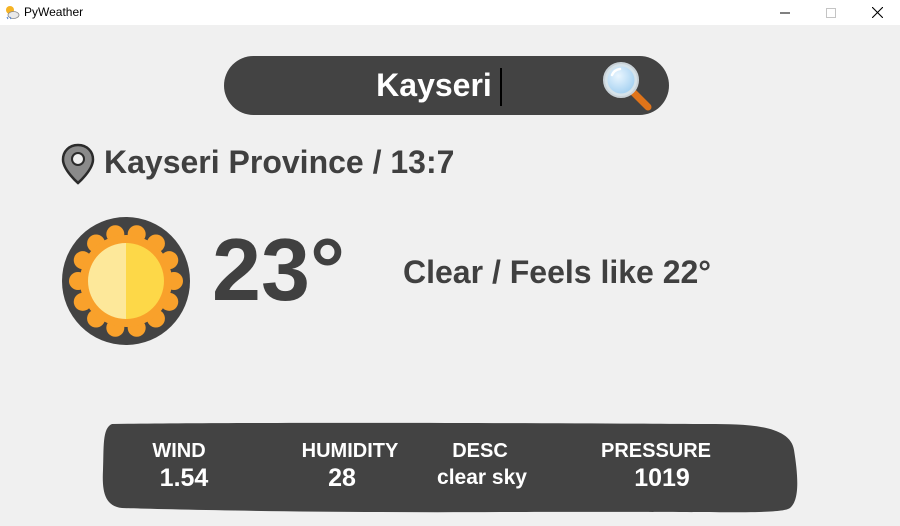 This screenshot has width=900, height=526. I want to click on close-button, so click(877, 12).